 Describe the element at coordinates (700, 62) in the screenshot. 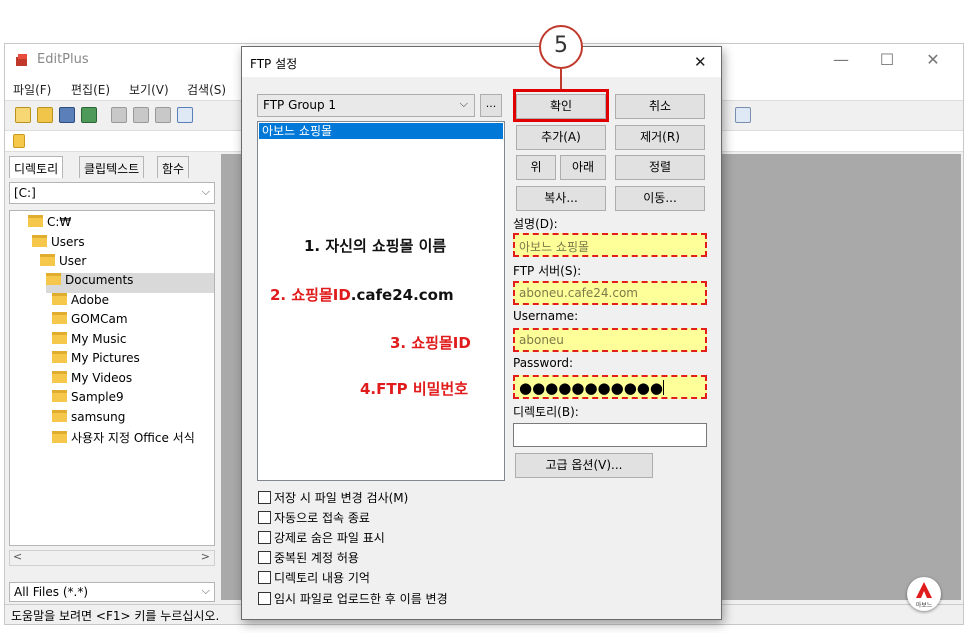

I see `dialog-close-icon: ✕` at that location.